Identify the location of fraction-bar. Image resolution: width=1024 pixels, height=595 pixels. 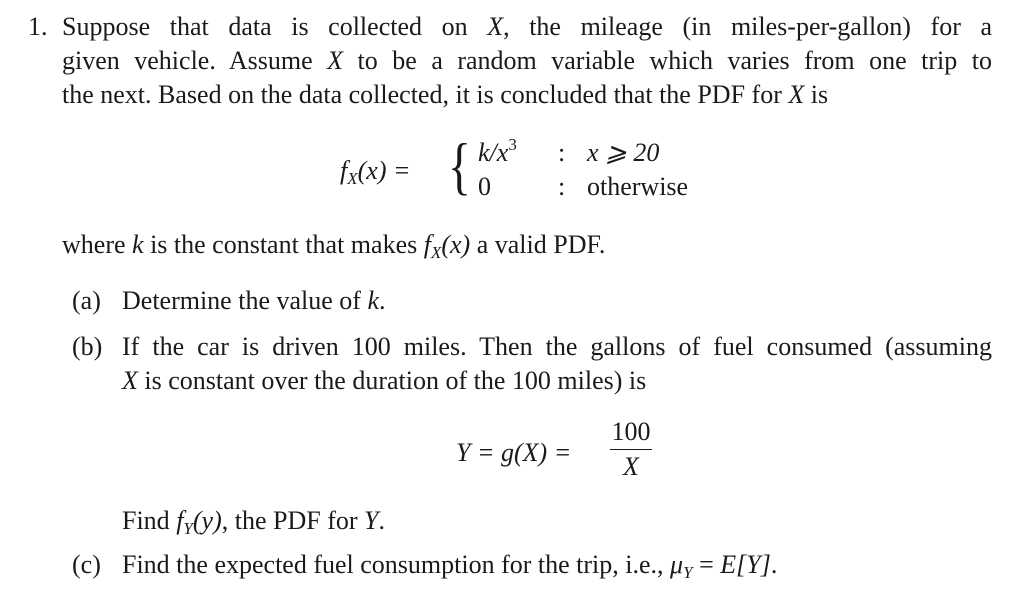
(631, 449).